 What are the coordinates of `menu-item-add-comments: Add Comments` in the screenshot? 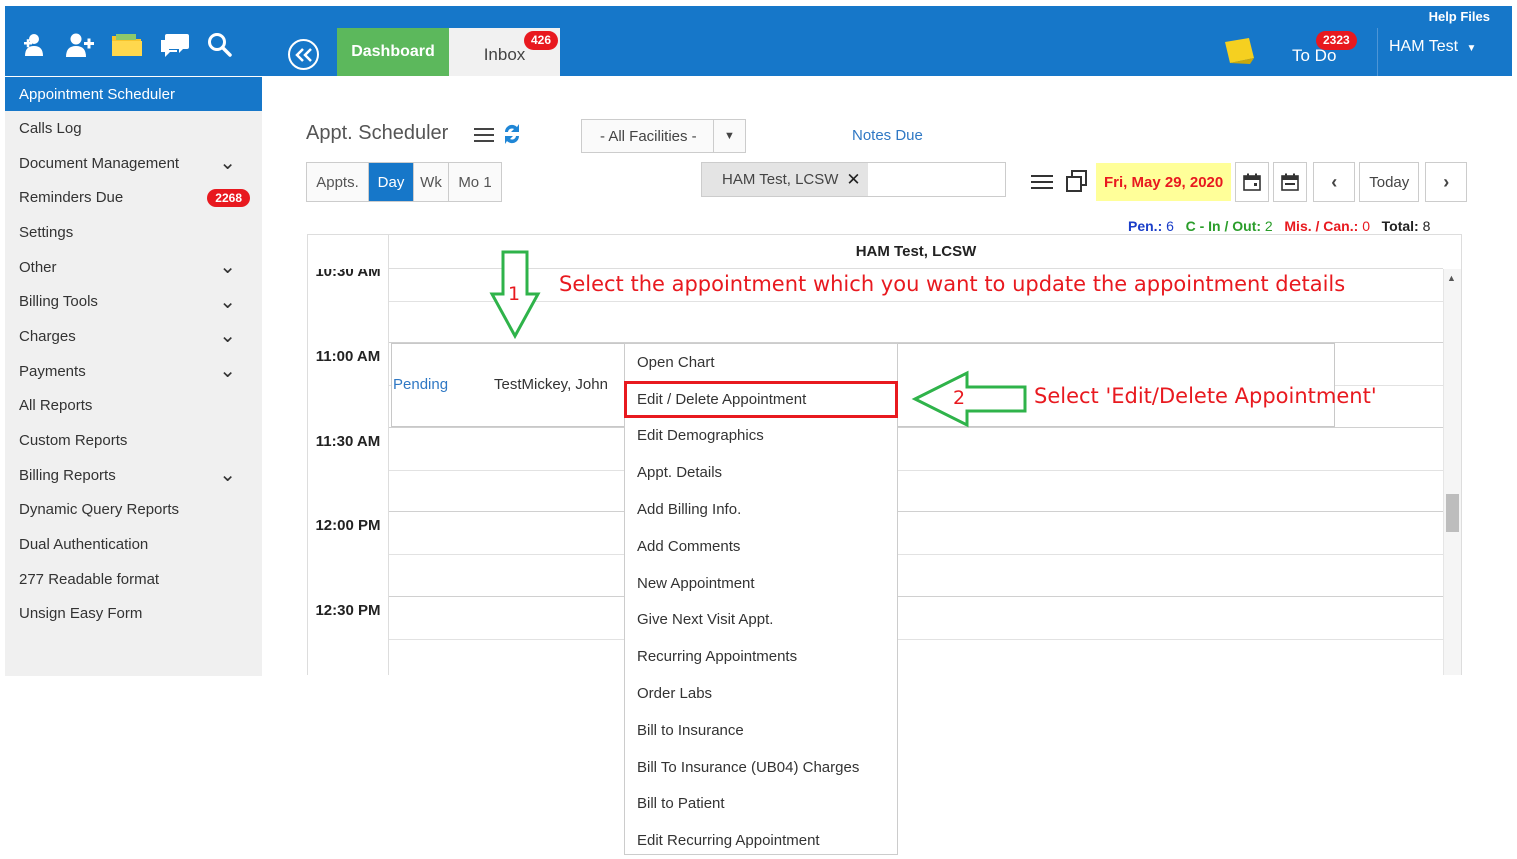 It's located at (761, 546).